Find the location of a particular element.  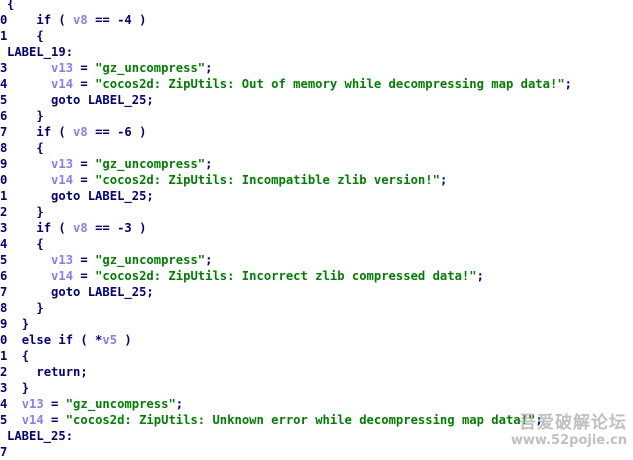

code-token: == -3 ) is located at coordinates (117, 228).